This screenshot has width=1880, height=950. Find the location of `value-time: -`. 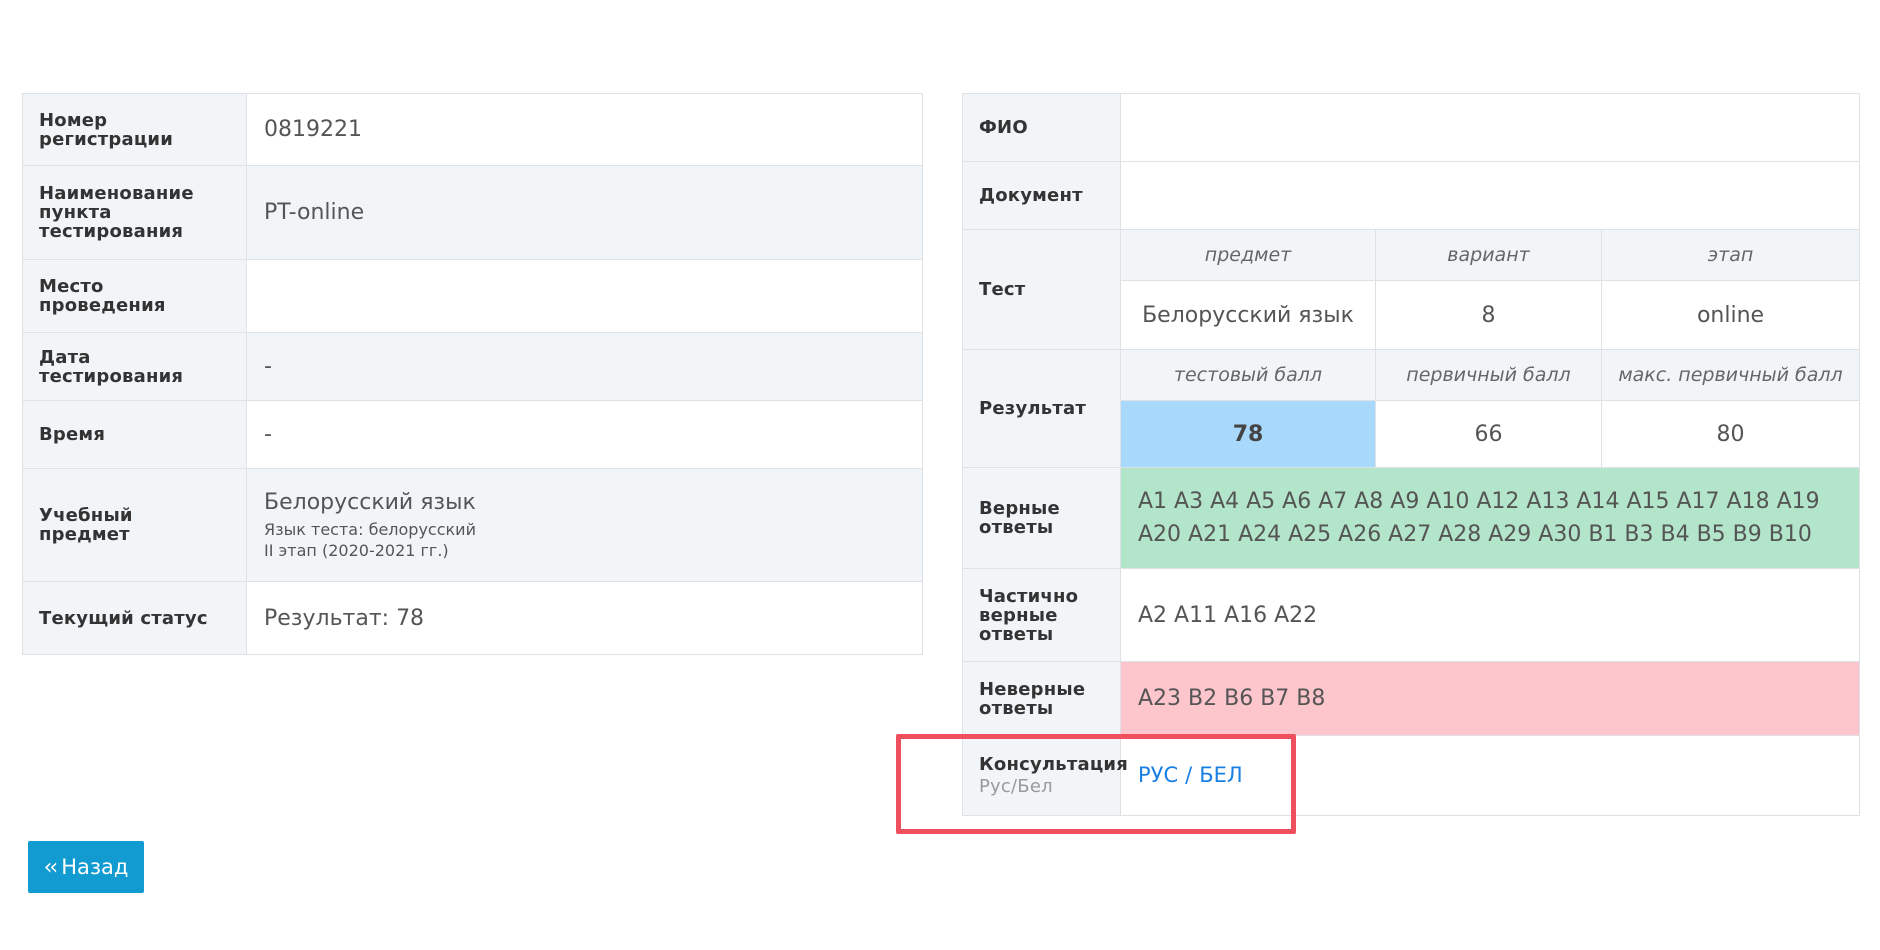

value-time: - is located at coordinates (584, 434).